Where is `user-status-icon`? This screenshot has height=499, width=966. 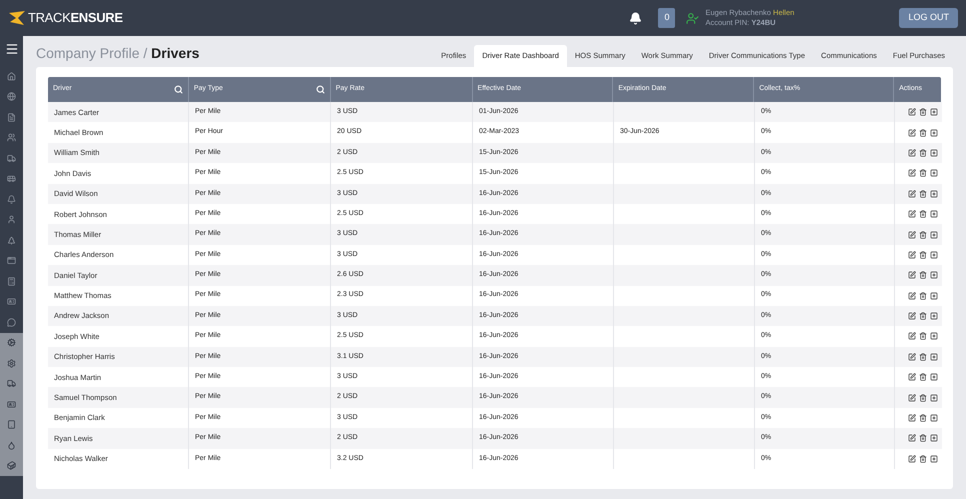
user-status-icon is located at coordinates (693, 18).